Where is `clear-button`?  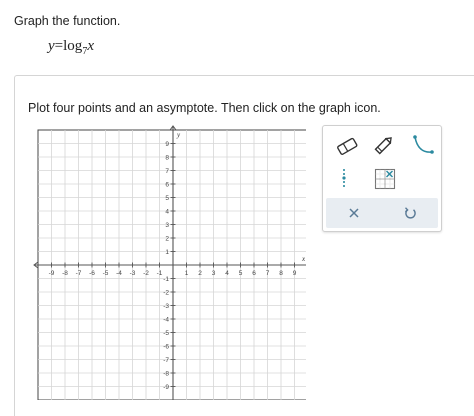
clear-button is located at coordinates (354, 213).